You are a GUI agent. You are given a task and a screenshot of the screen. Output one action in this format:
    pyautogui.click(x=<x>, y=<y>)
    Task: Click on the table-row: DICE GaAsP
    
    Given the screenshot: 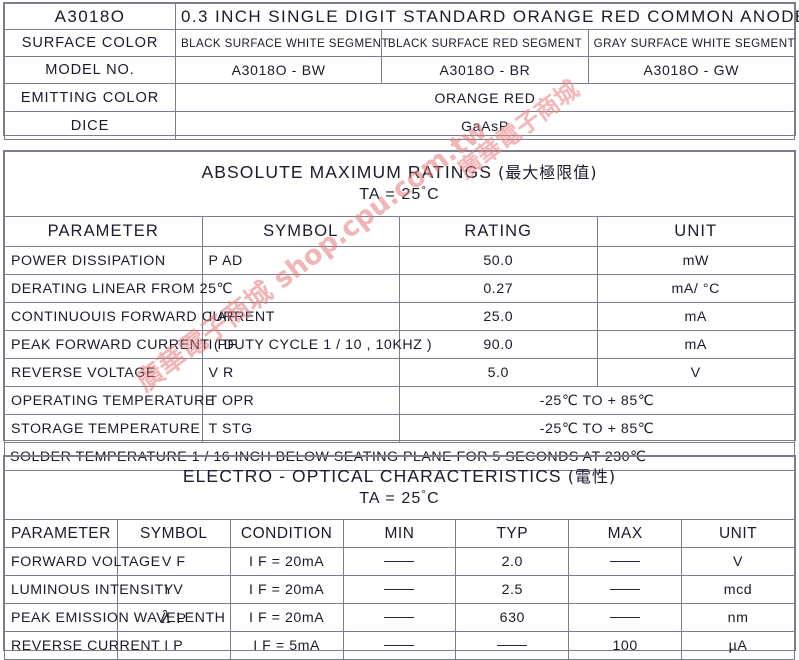 What is the action you would take?
    pyautogui.click(x=399, y=125)
    